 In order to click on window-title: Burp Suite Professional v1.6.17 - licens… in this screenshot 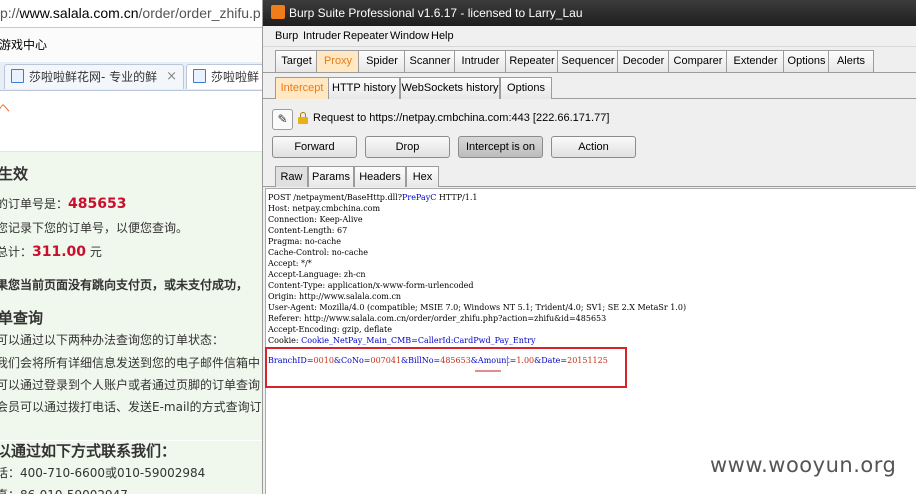, I will do `click(436, 13)`.